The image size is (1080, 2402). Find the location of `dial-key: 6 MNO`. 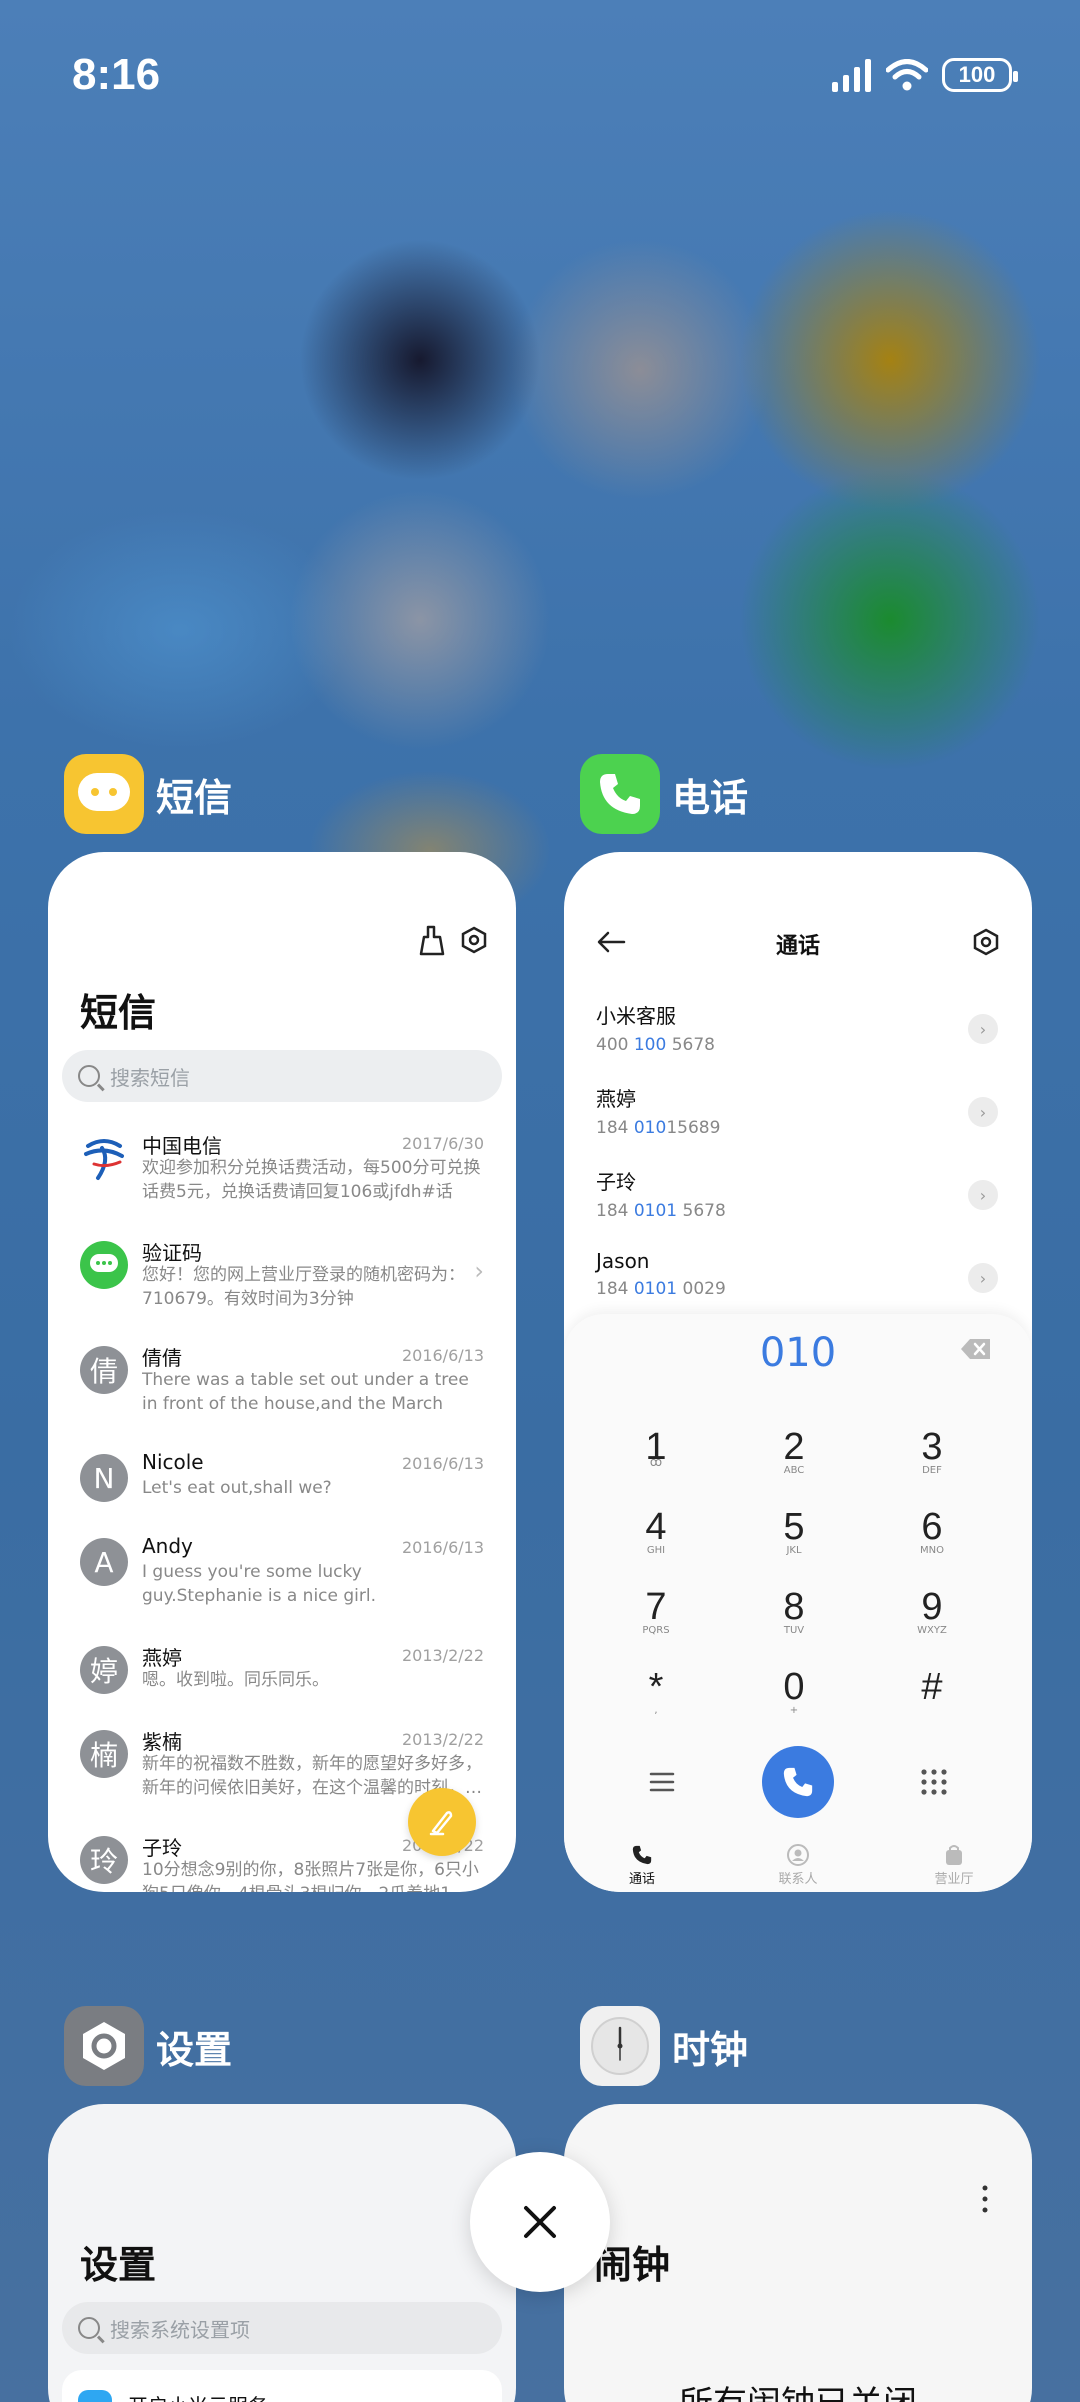

dial-key: 6 MNO is located at coordinates (932, 1546).